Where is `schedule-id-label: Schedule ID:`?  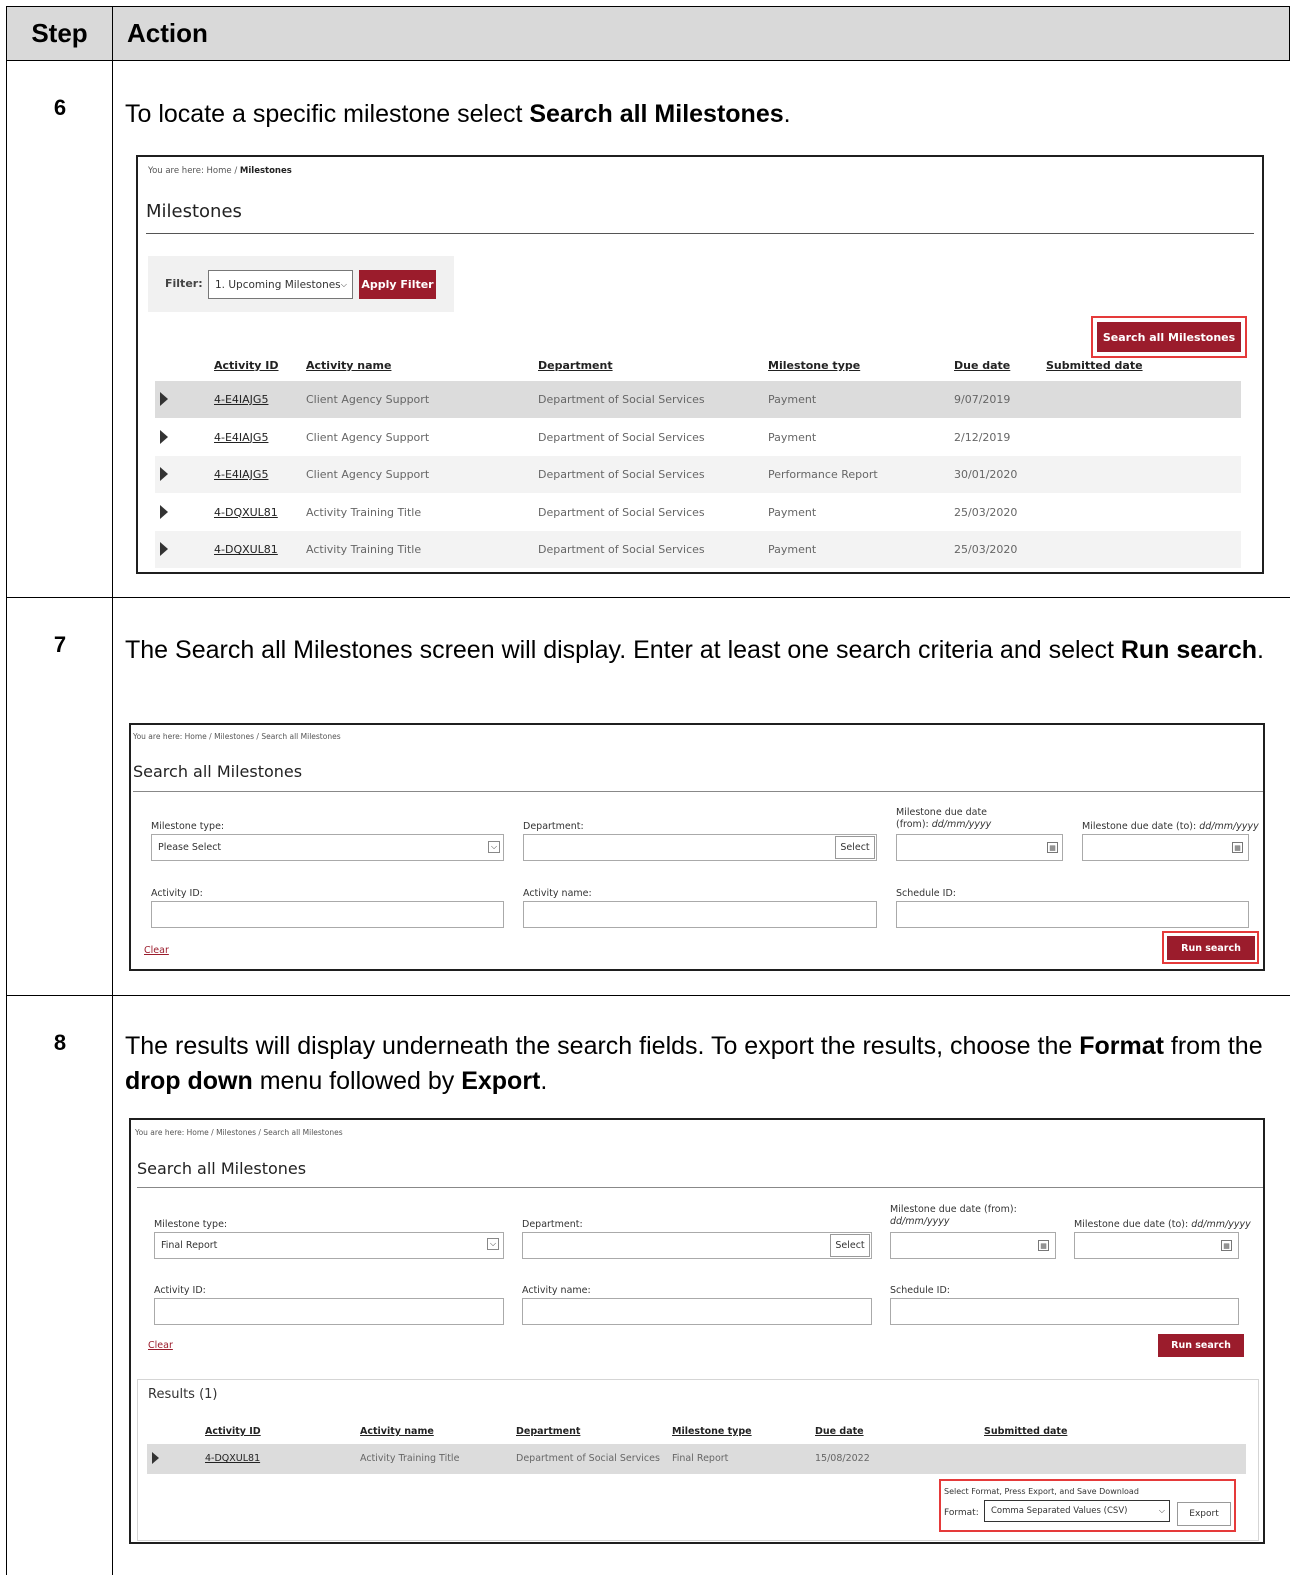
schedule-id-label: Schedule ID: is located at coordinates (926, 893).